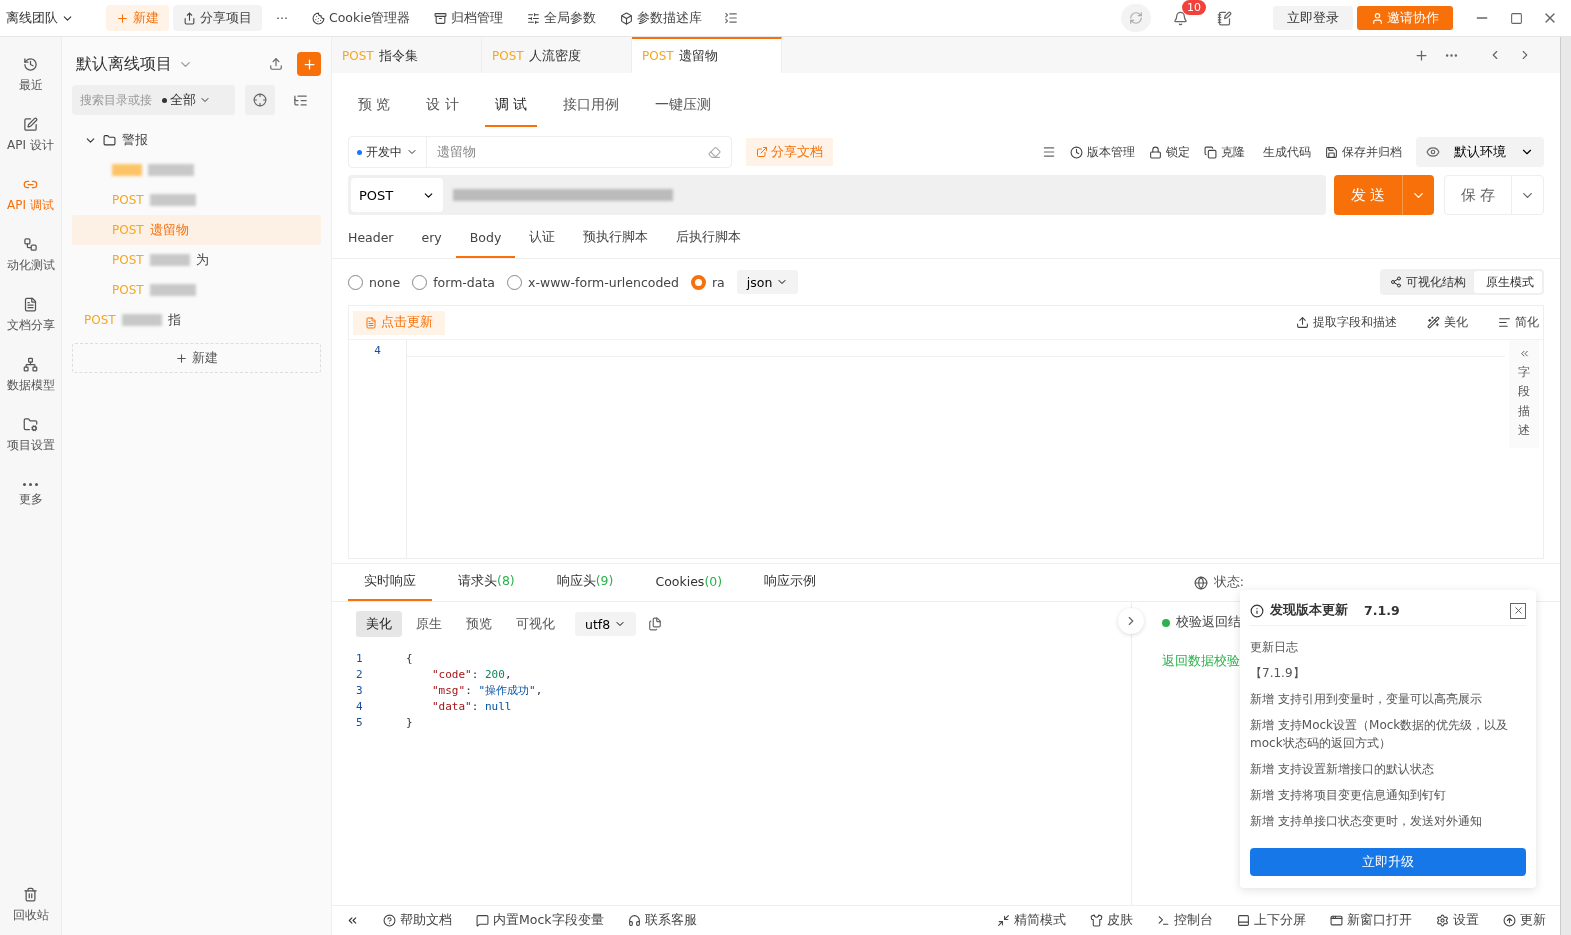  I want to click on close-icon, so click(1518, 610).